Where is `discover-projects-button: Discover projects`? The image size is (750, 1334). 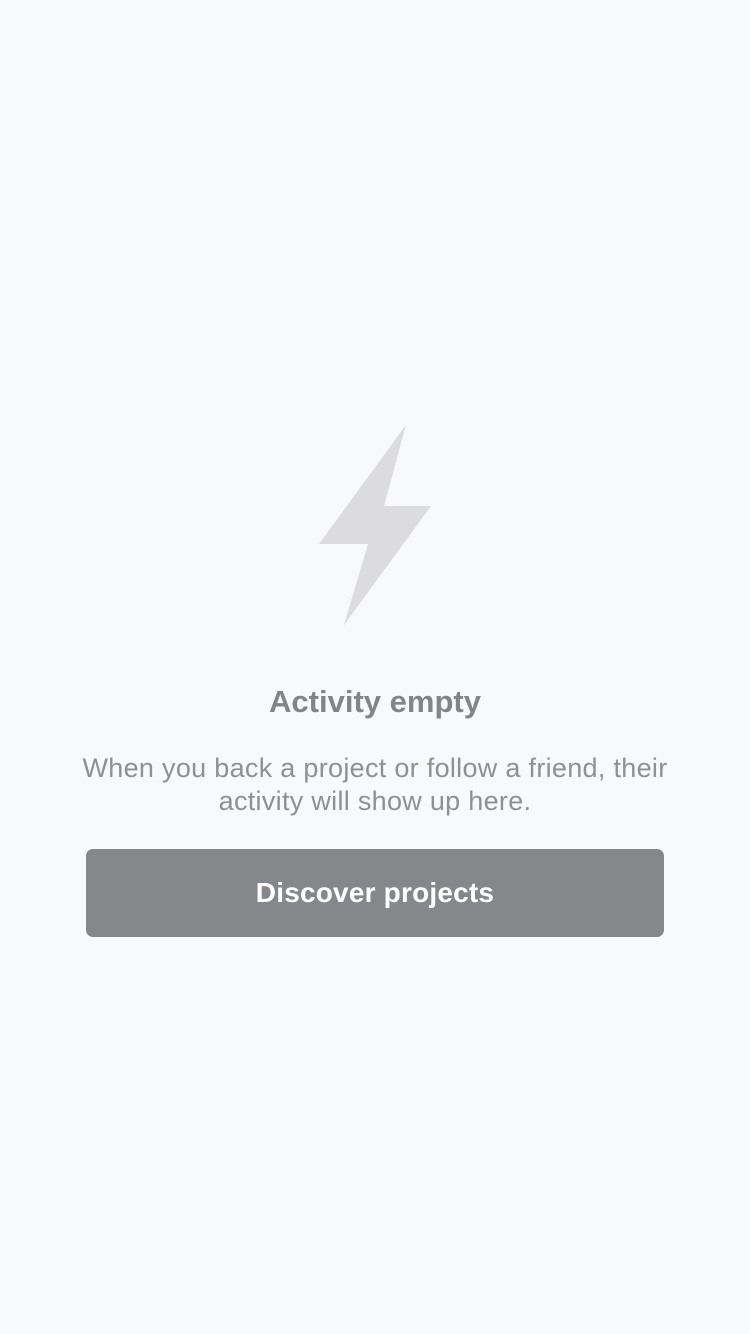 discover-projects-button: Discover projects is located at coordinates (375, 893).